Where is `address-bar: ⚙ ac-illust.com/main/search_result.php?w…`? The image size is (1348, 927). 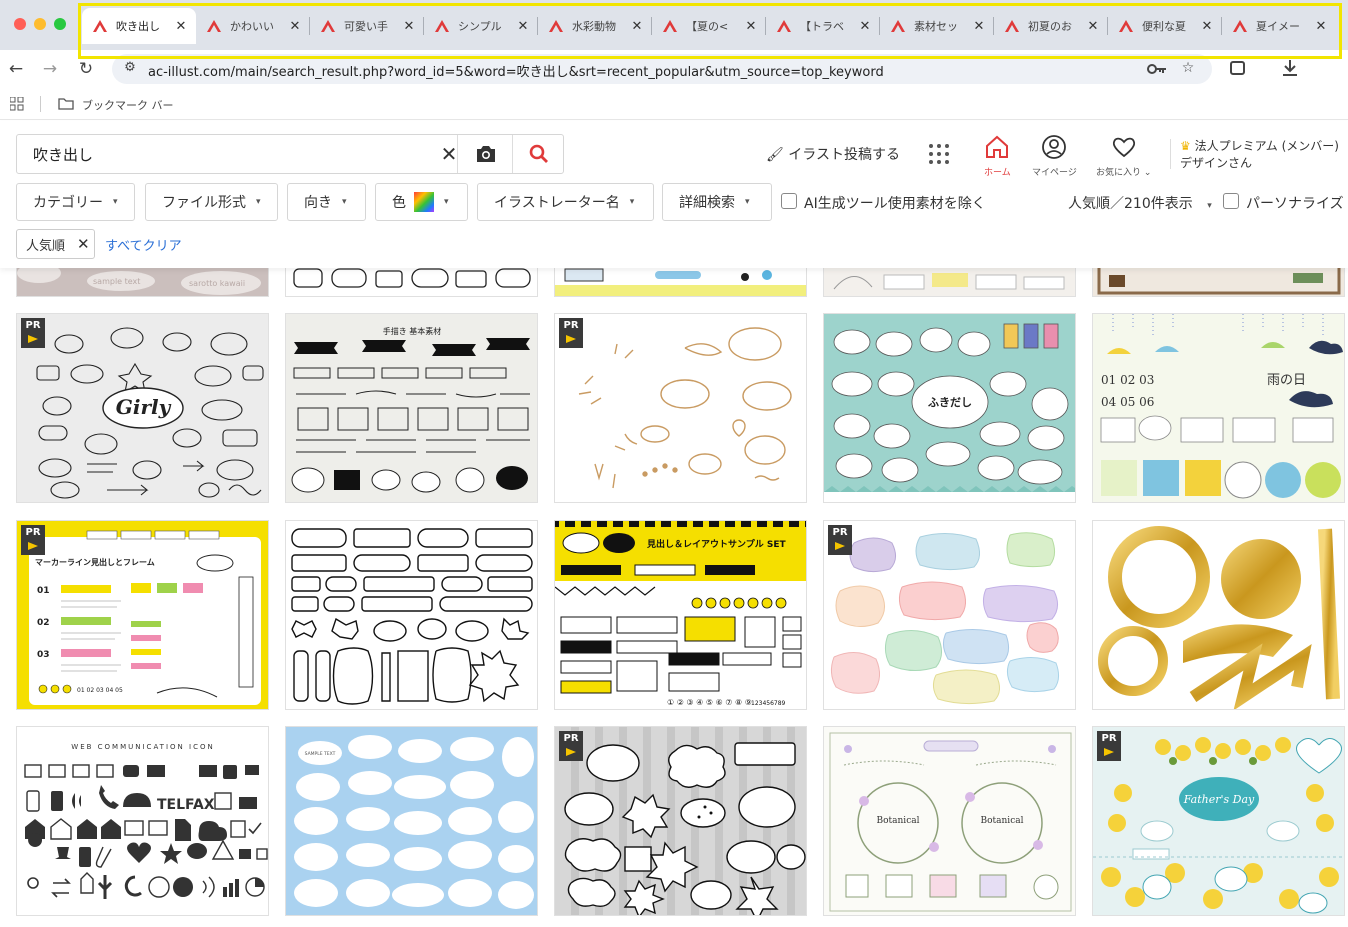
address-bar: ⚙ ac-illust.com/main/search_result.php?w… is located at coordinates (662, 69).